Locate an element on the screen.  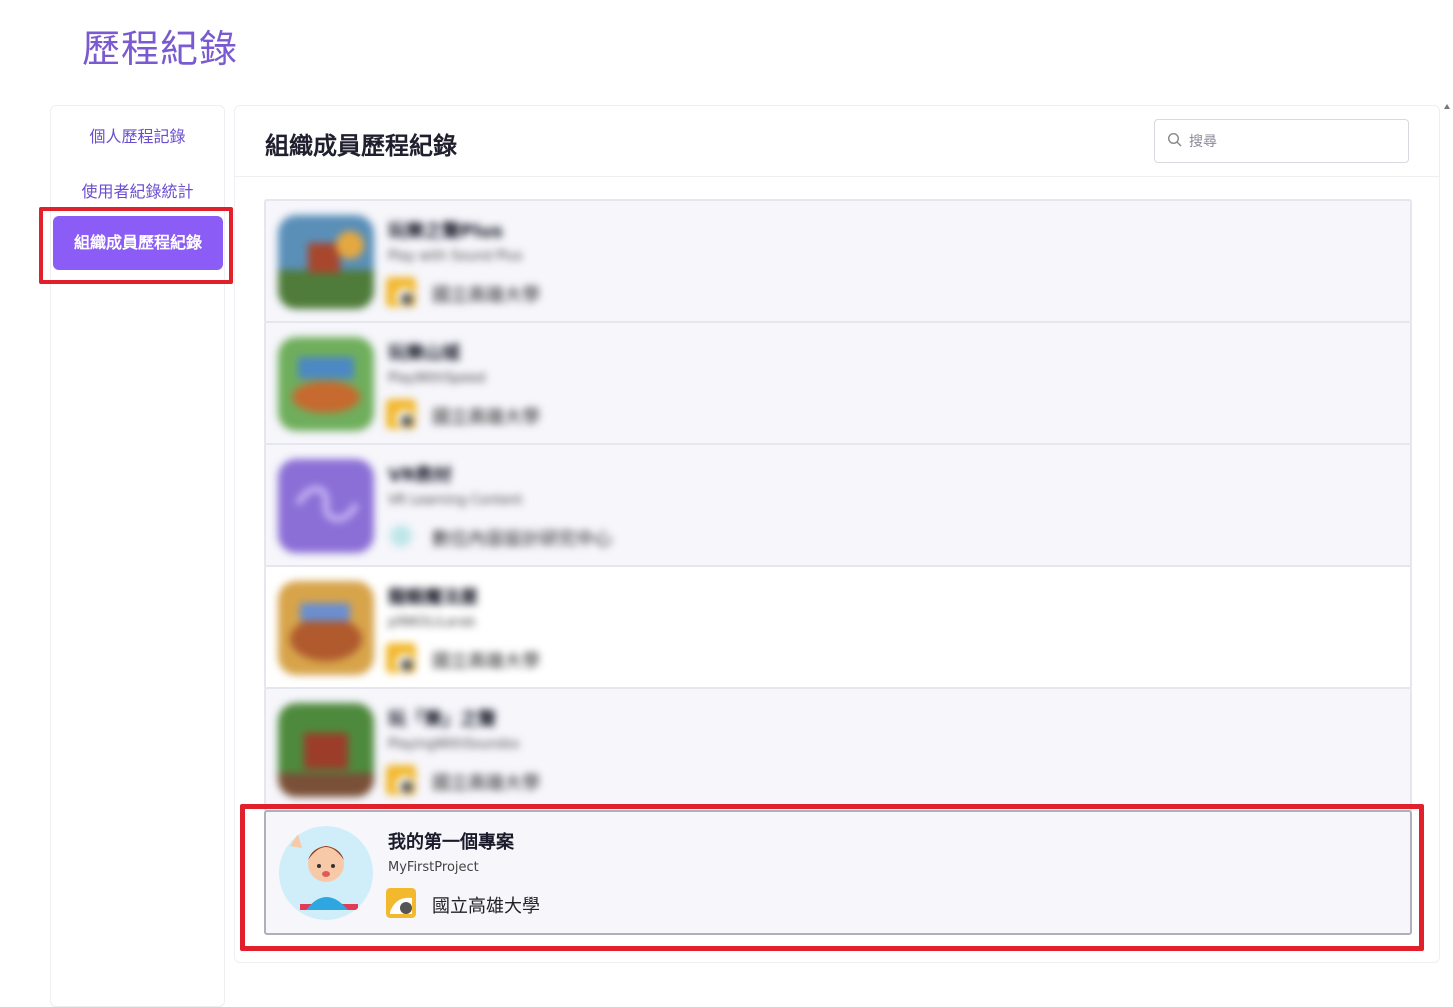
panel-header: 組織成員歷程紀錄 is located at coordinates (837, 141).